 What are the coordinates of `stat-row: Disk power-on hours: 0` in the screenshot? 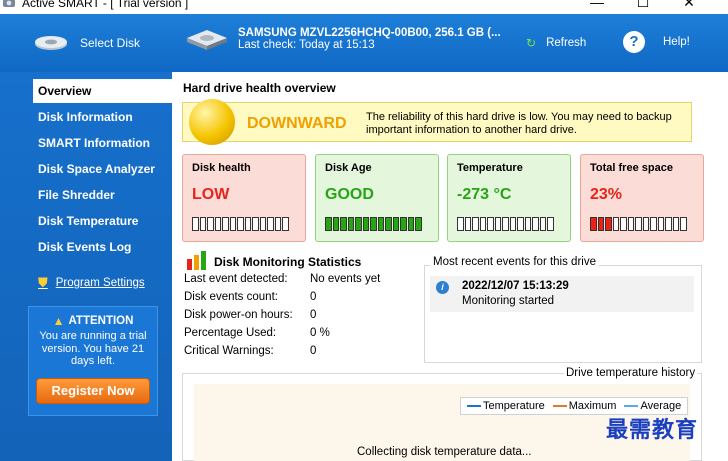 It's located at (304, 315).